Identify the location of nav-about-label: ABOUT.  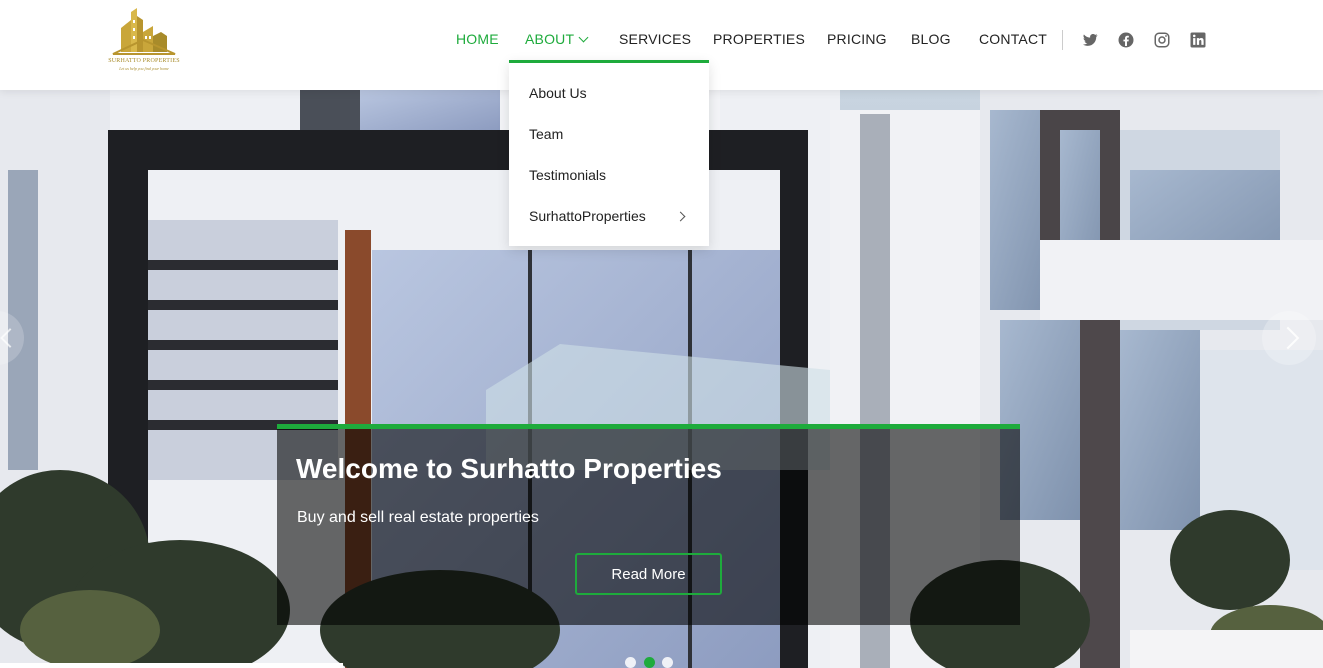
(550, 39).